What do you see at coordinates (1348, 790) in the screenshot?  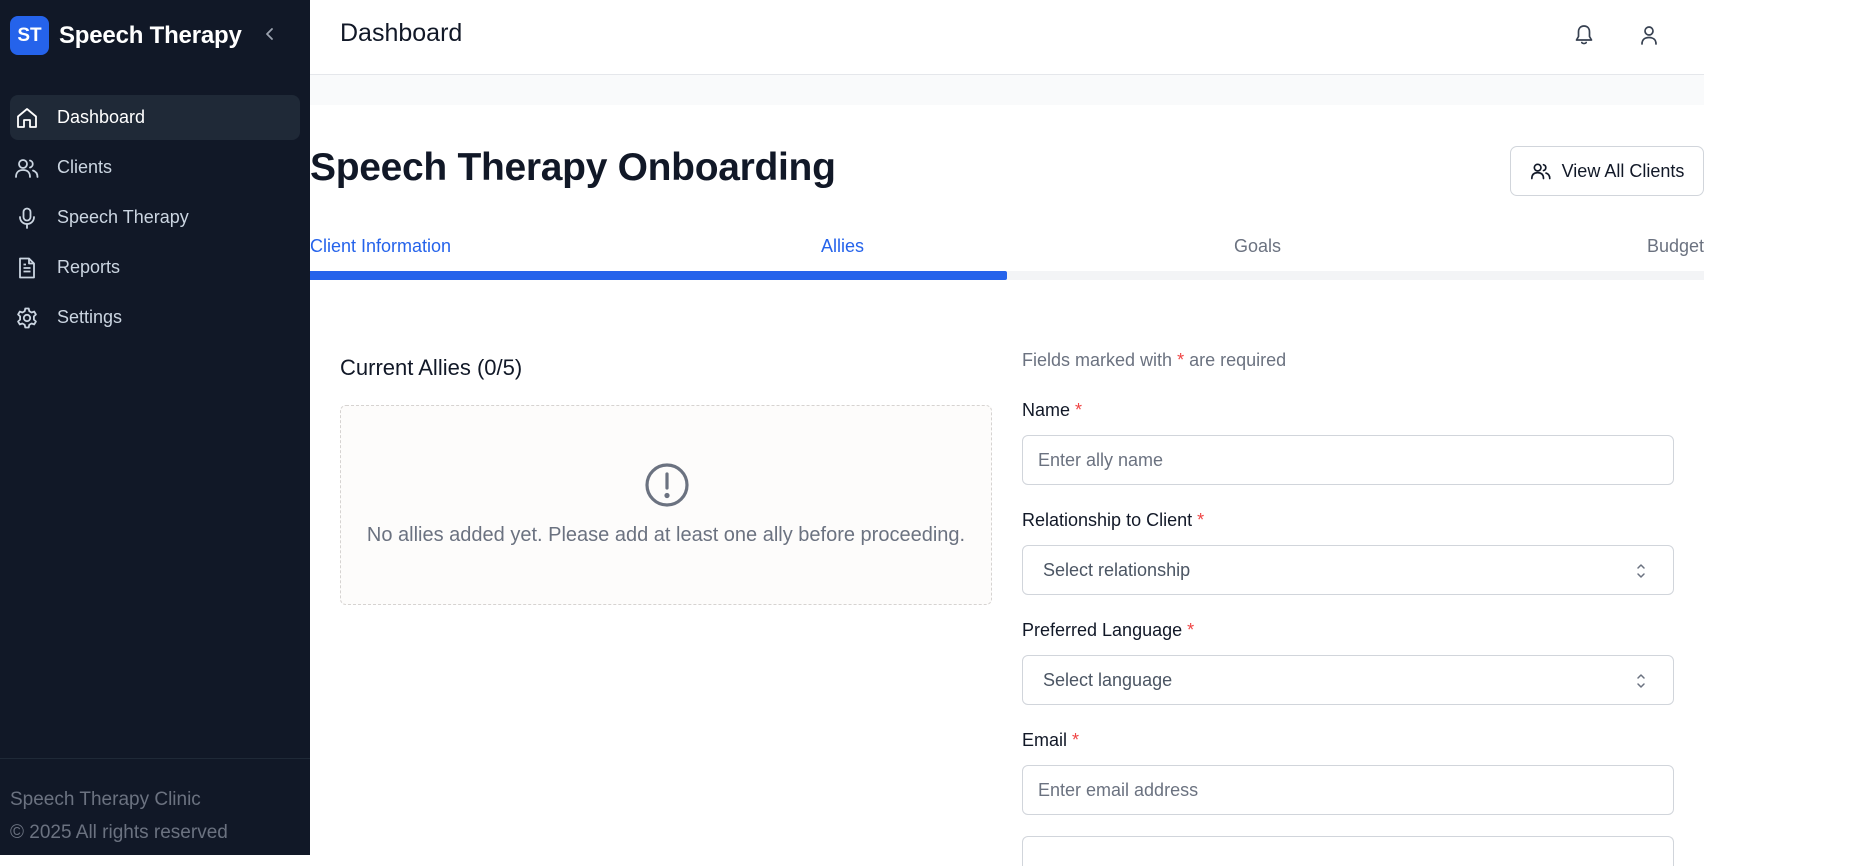 I see `email-input` at bounding box center [1348, 790].